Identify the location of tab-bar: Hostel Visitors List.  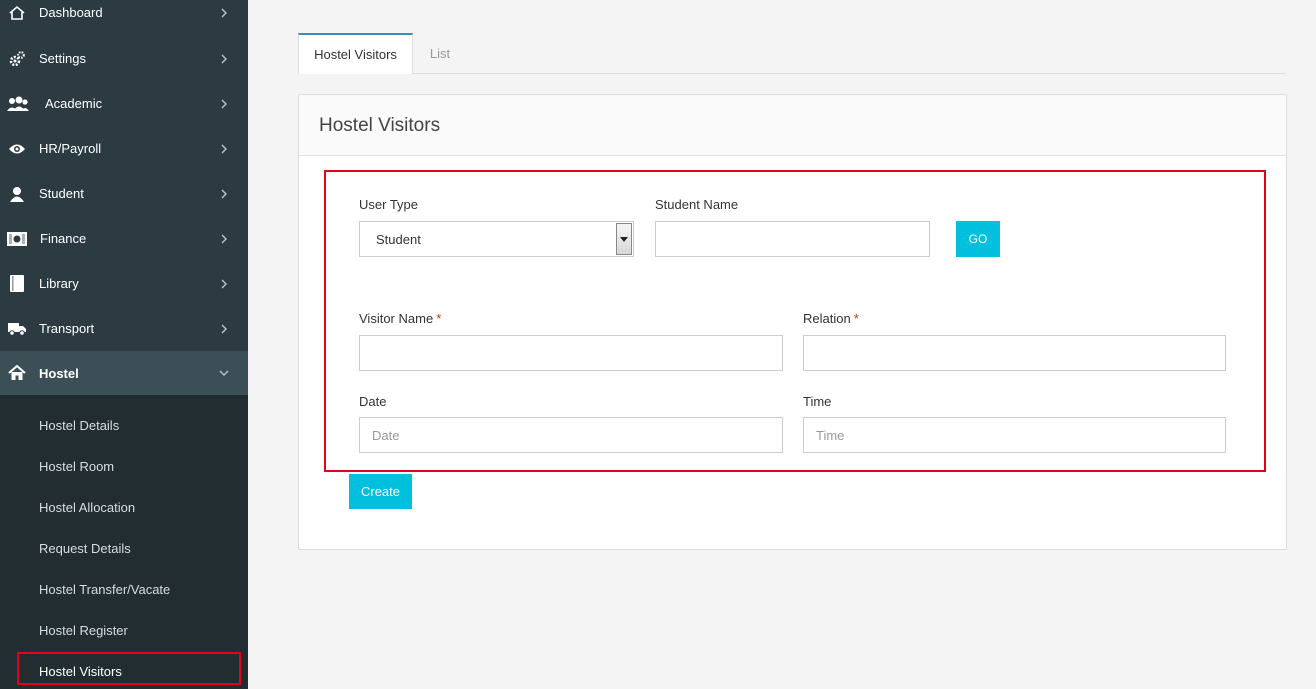
(792, 53).